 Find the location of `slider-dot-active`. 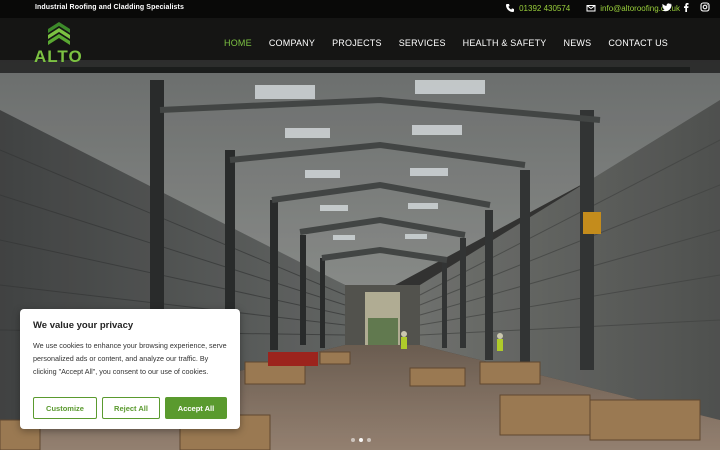

slider-dot-active is located at coordinates (361, 440).